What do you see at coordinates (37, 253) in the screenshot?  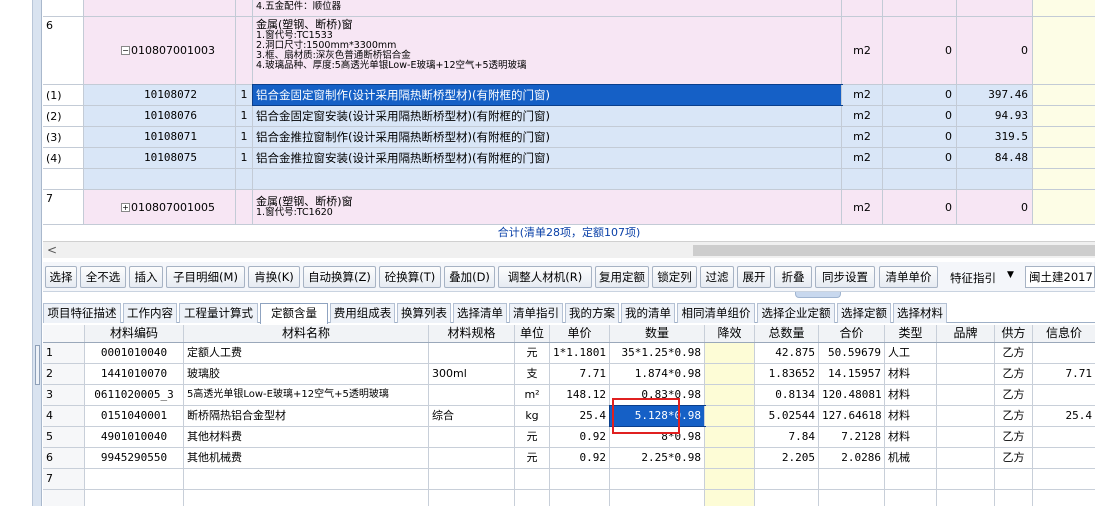 I see `splitter-strip` at bounding box center [37, 253].